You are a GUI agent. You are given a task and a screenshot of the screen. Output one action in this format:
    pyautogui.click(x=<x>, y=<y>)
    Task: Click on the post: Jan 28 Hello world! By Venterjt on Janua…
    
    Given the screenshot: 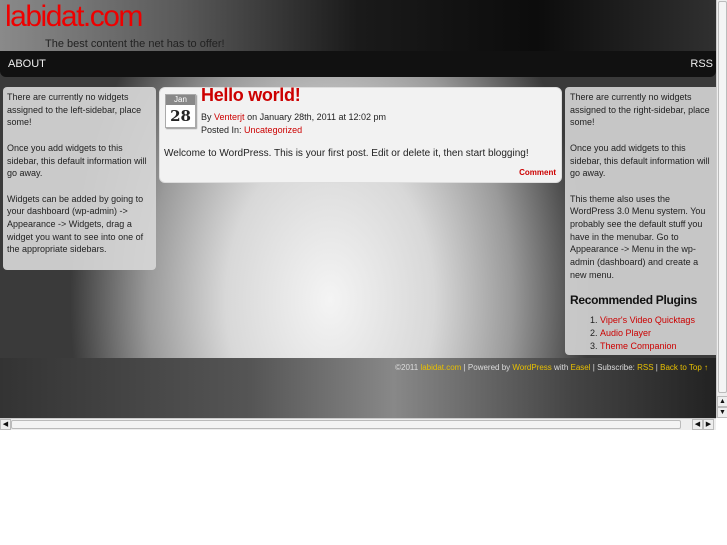 What is the action you would take?
    pyautogui.click(x=360, y=134)
    